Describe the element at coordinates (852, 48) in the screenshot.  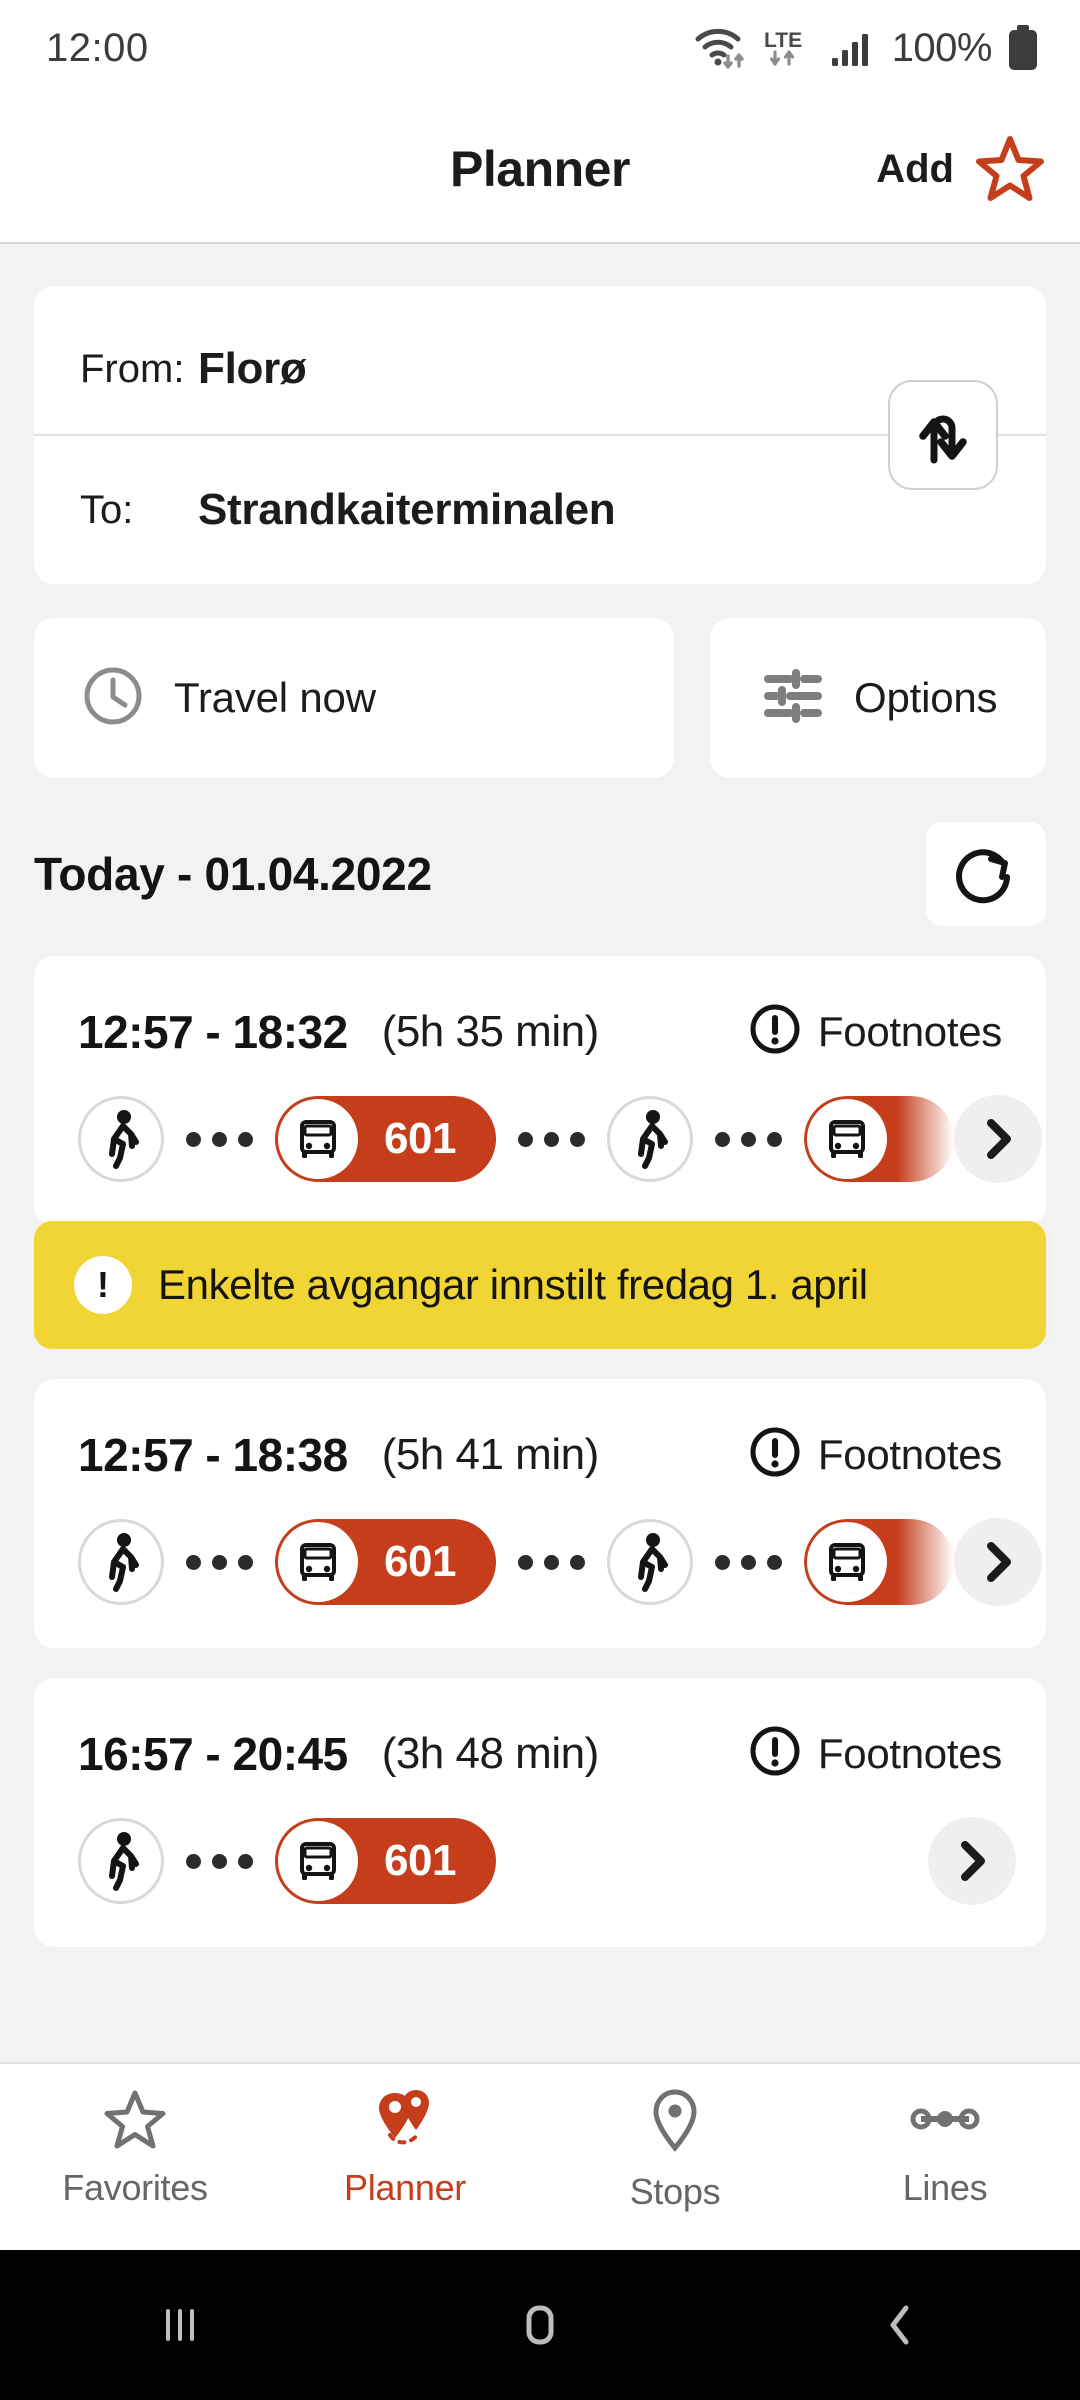
I see `signal-icon` at that location.